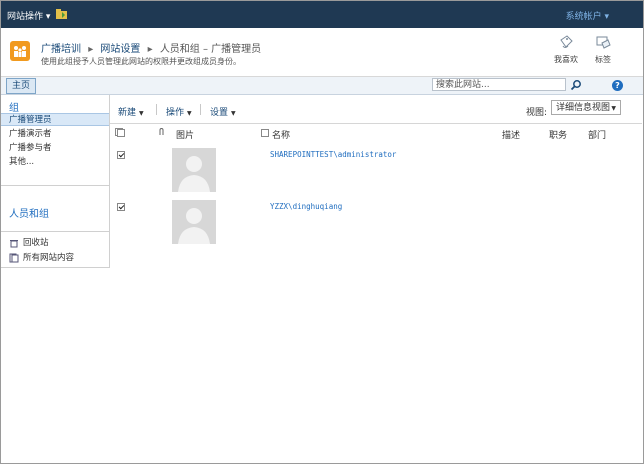  I want to click on column-headers: 图片 名称 描述 职务 部门, so click(376, 132).